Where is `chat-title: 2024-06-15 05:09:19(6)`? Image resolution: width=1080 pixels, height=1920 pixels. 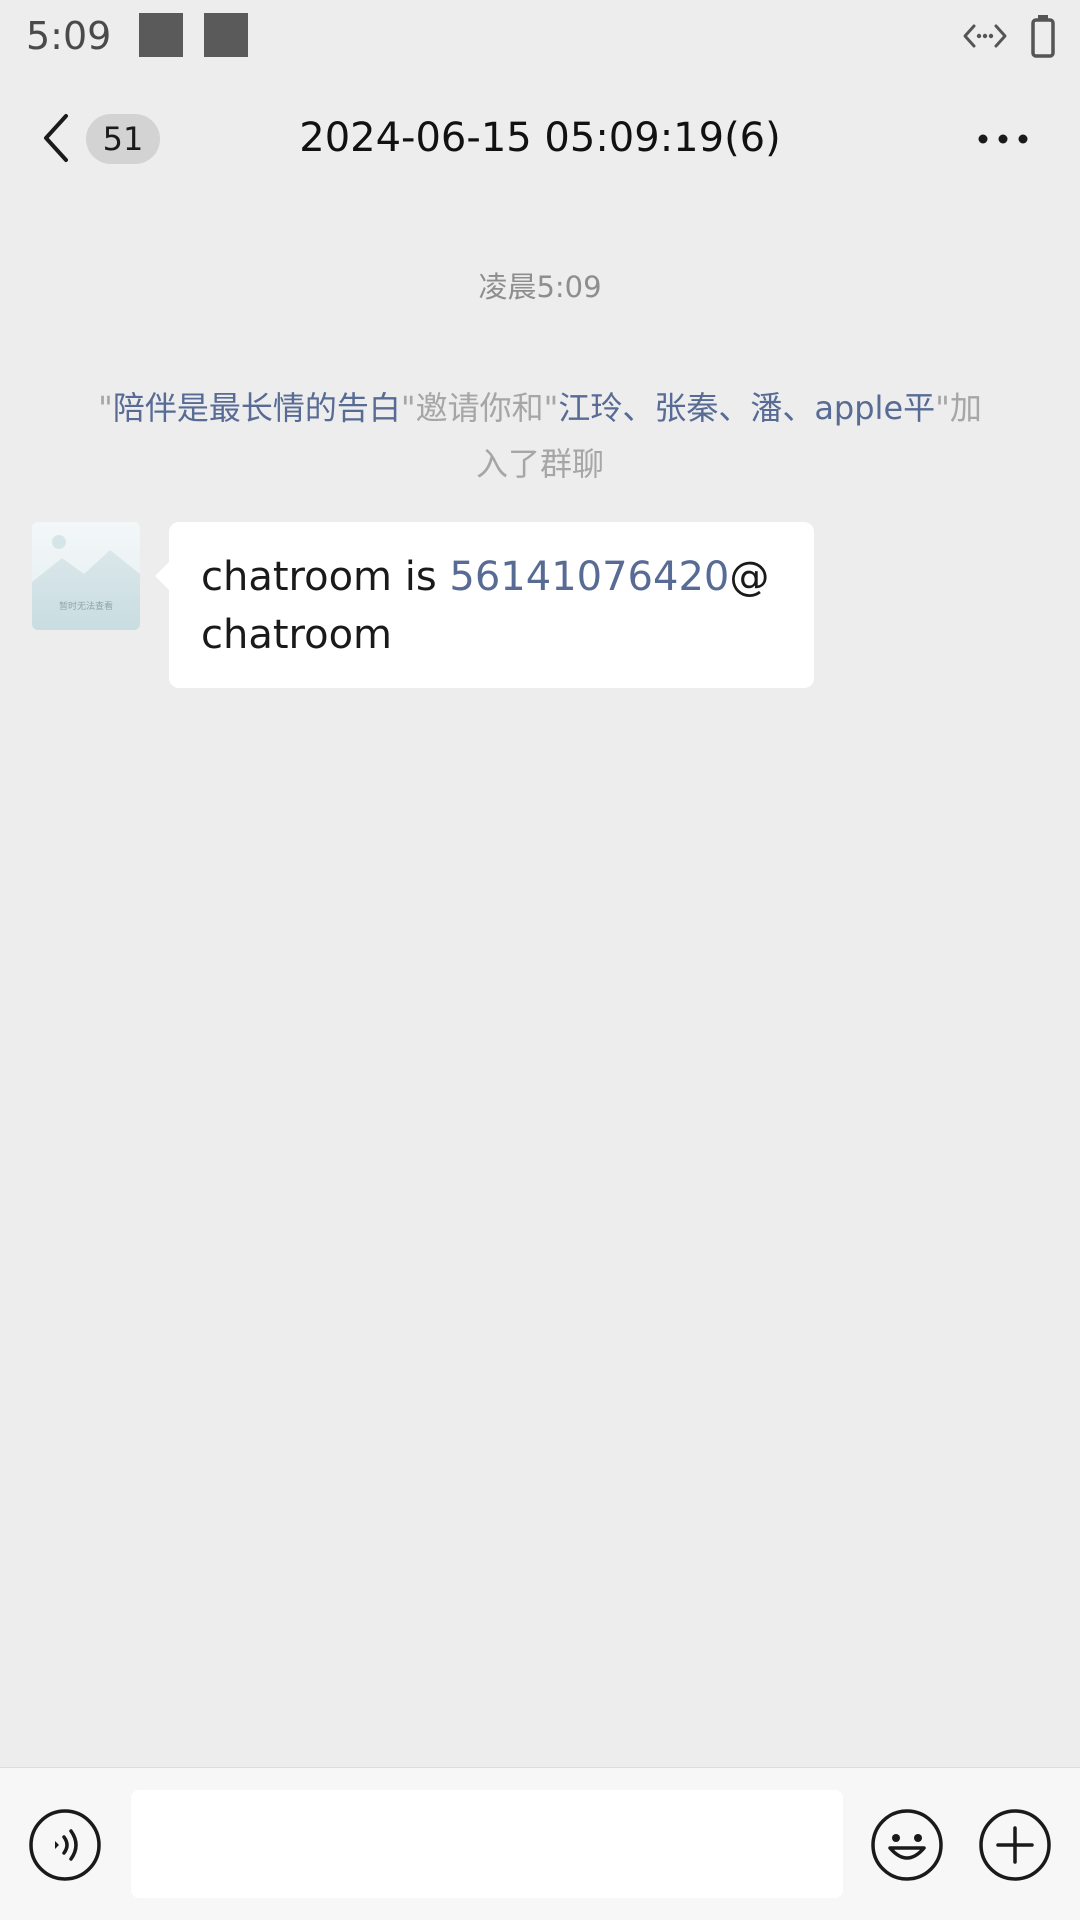 chat-title: 2024-06-15 05:09:19(6) is located at coordinates (540, 138).